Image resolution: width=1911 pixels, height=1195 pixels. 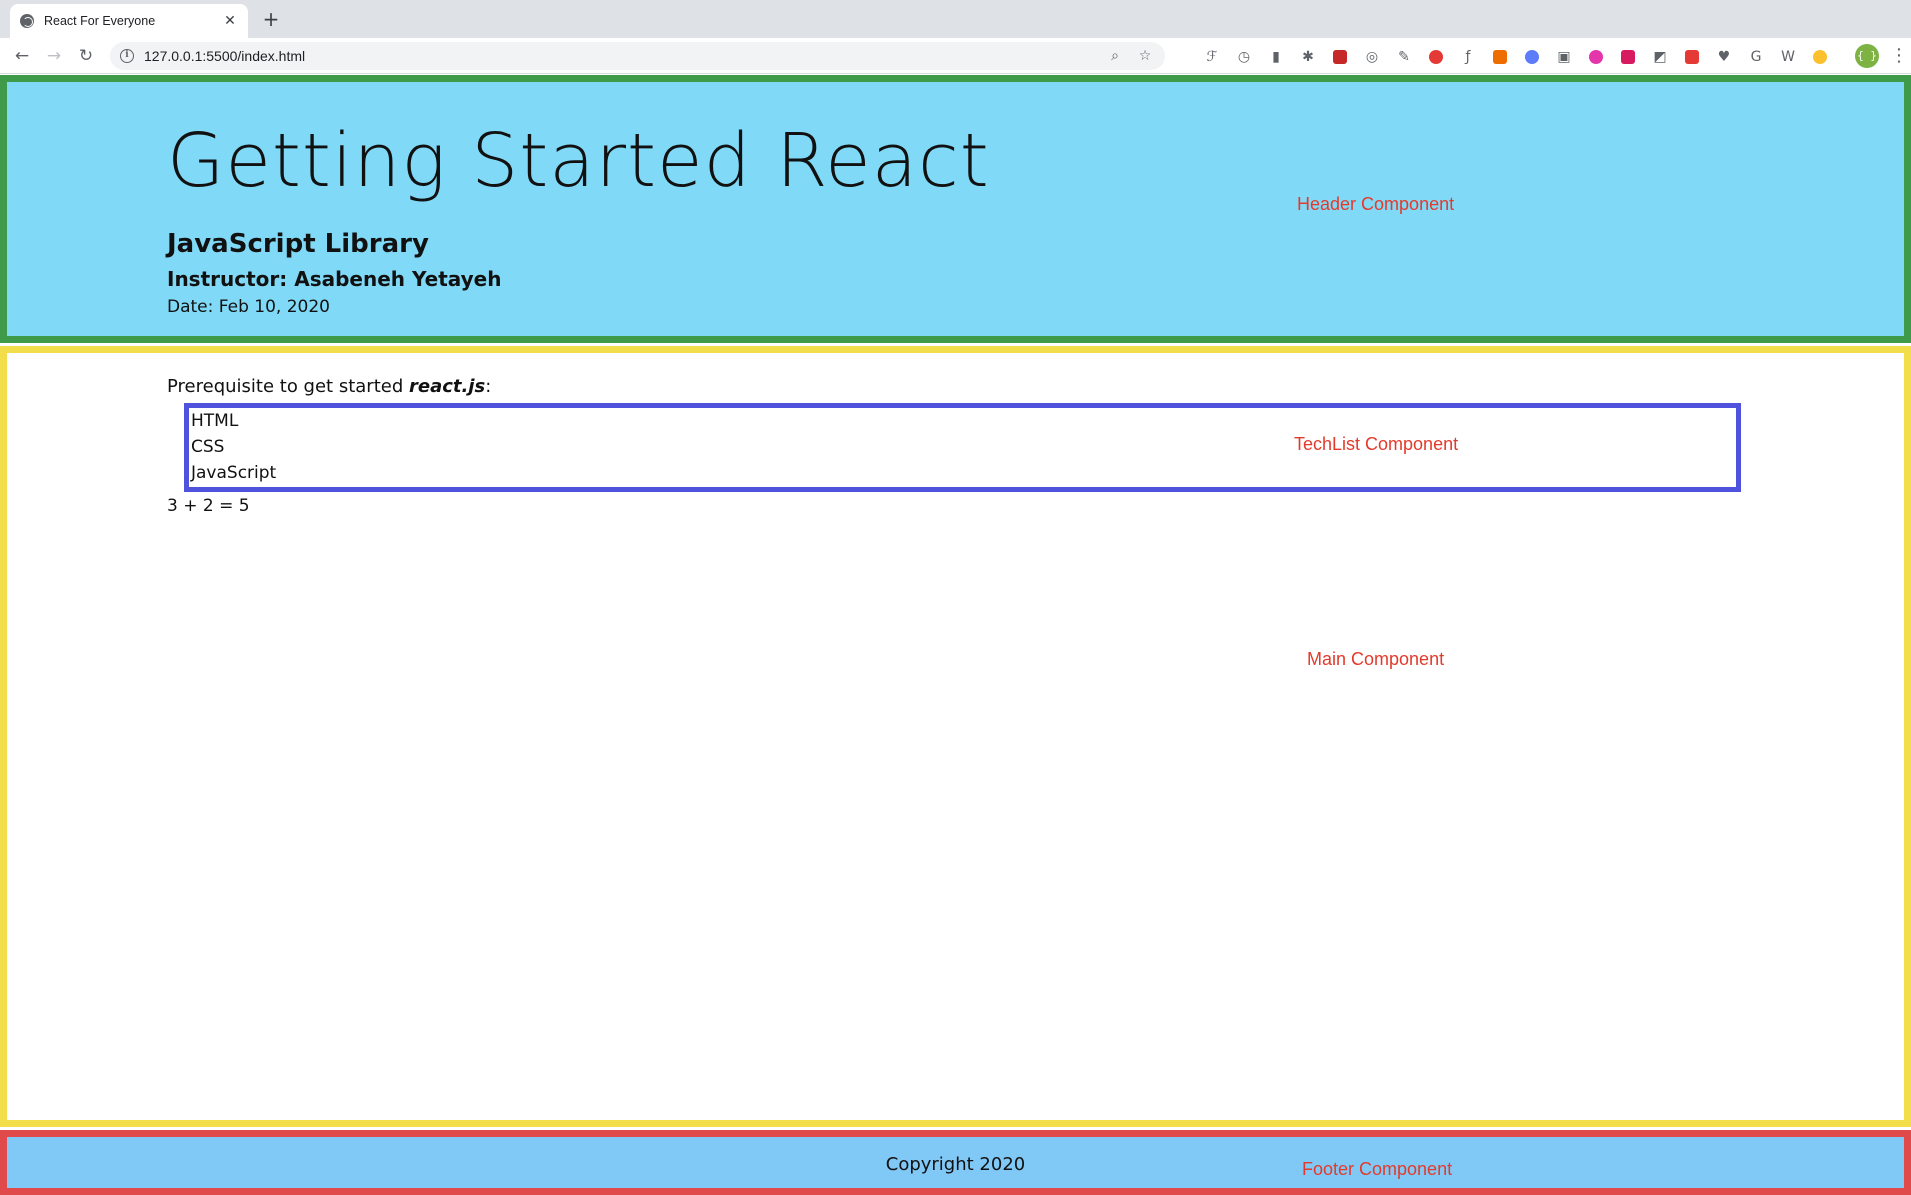 I want to click on sum-text: 3 + 2 = 5, so click(x=208, y=506).